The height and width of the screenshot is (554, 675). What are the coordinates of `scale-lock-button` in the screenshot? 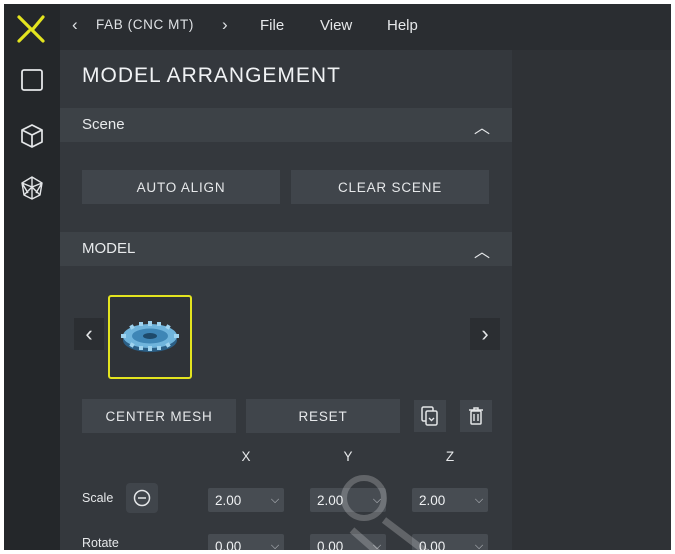 It's located at (142, 498).